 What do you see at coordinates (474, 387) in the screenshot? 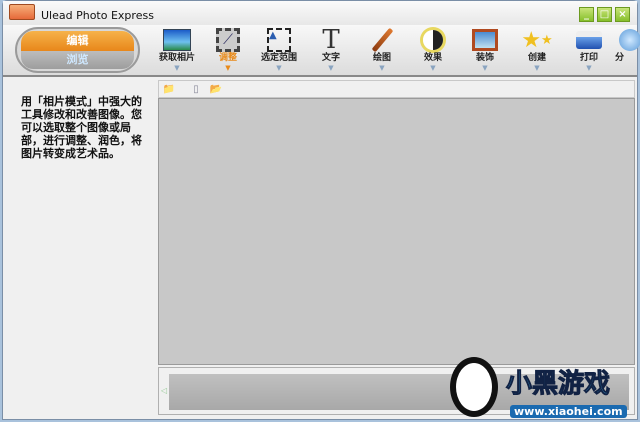
I see `panda-mascot-icon` at bounding box center [474, 387].